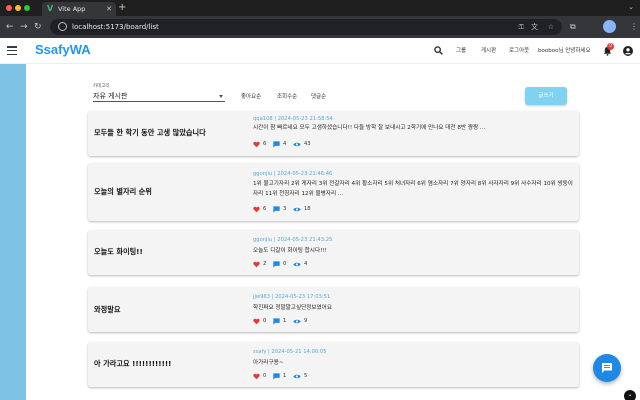 The width and height of the screenshot is (640, 400). Describe the element at coordinates (551, 27) in the screenshot. I see `bookmark-star-icon: ☆` at that location.